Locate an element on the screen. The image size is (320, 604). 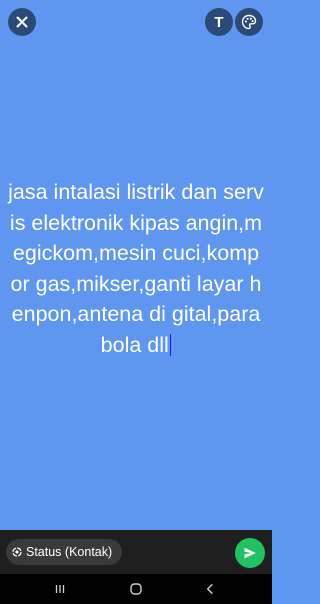
back-button is located at coordinates (210, 589).